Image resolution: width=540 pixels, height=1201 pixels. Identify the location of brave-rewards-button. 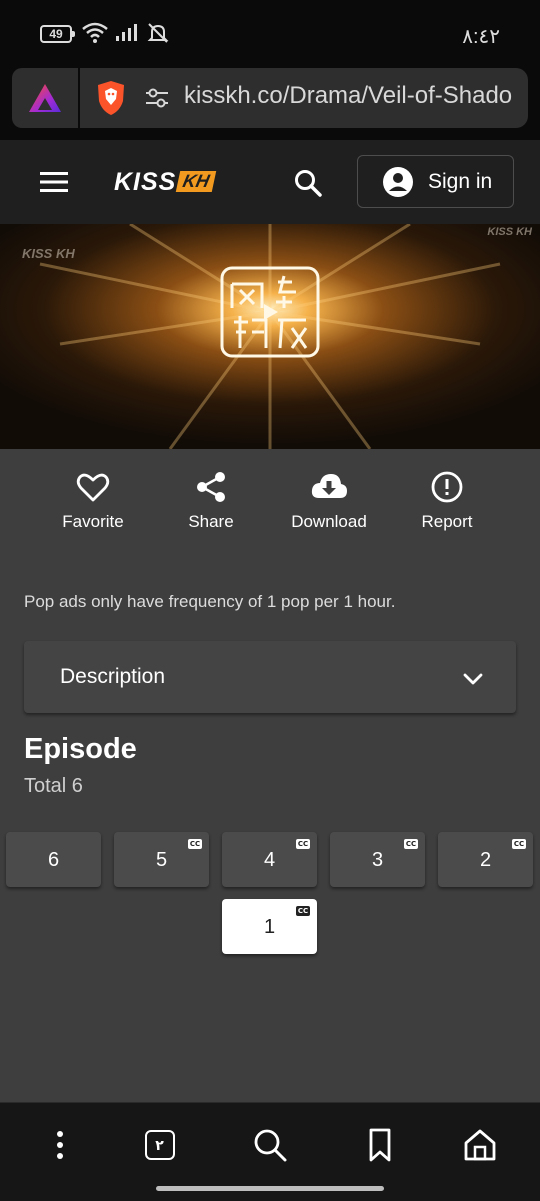
(45, 98).